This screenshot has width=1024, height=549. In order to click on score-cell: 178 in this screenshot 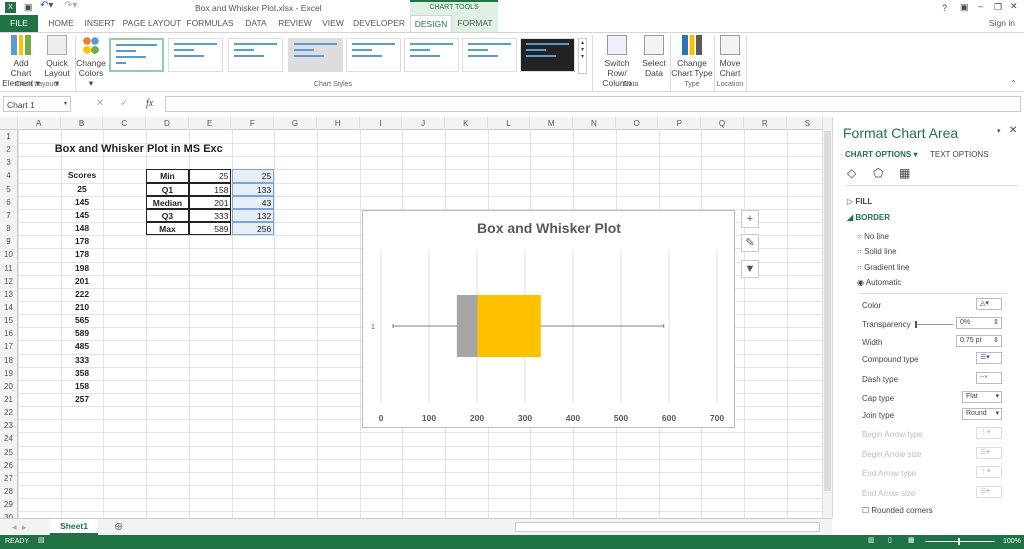, I will do `click(82, 241)`.